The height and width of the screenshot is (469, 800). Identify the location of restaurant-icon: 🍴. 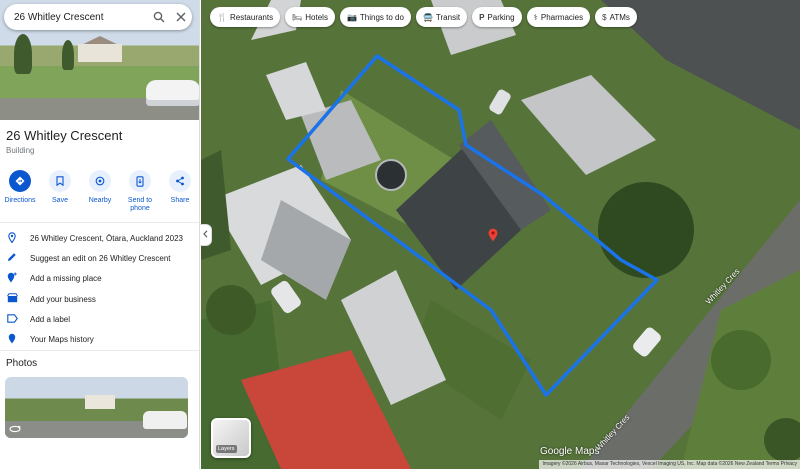
(222, 17).